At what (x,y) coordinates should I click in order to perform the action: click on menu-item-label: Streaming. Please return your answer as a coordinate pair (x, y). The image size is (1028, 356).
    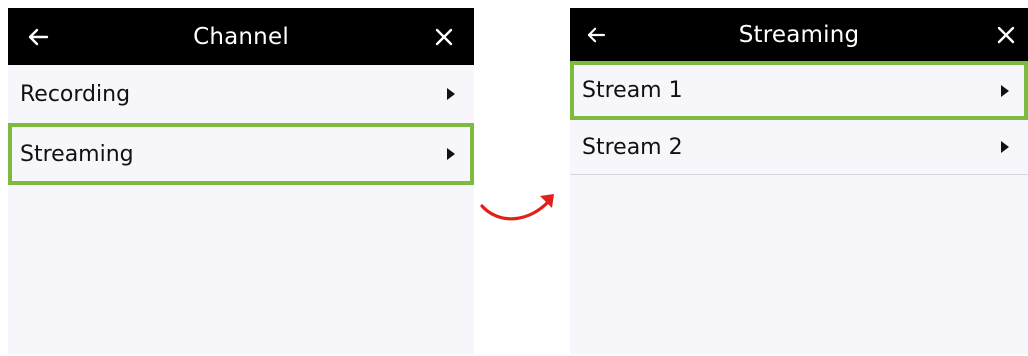
    Looking at the image, I should click on (77, 154).